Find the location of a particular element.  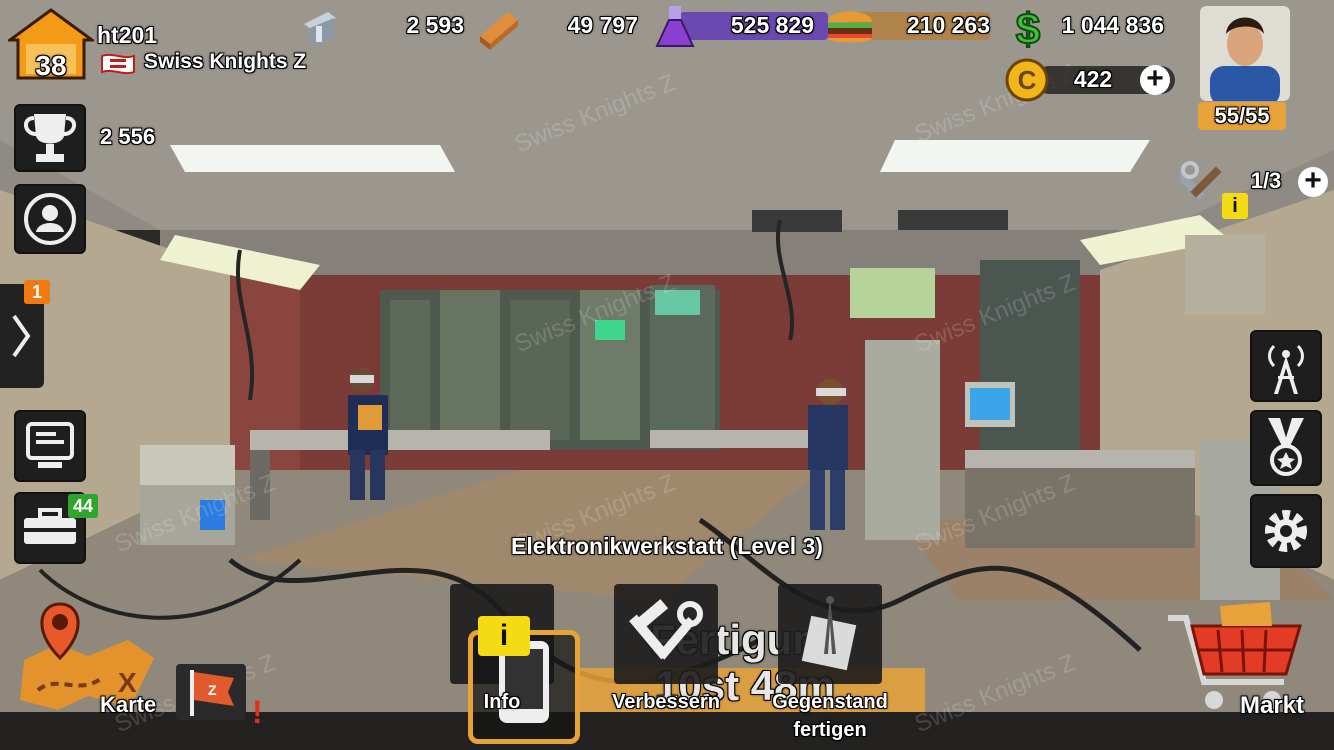

wood-value: 49 797 is located at coordinates (602, 25).